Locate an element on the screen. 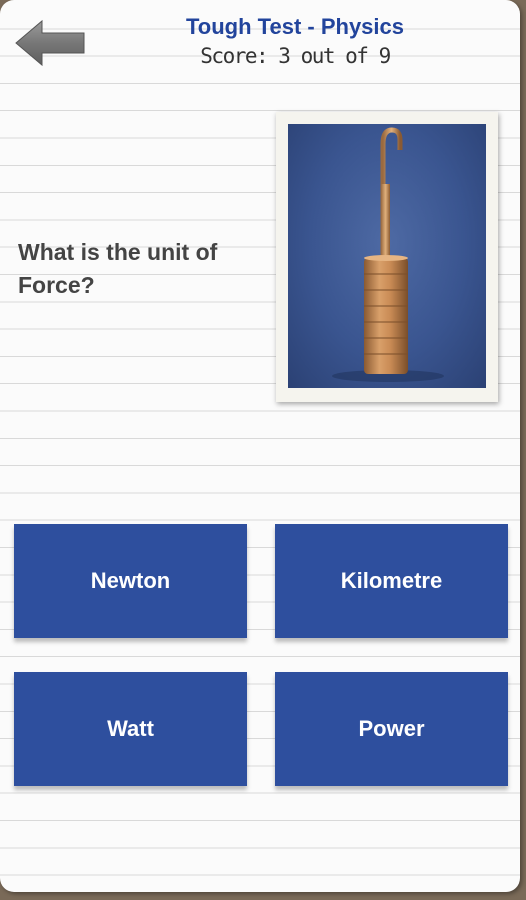  answer-button-newton: Newton is located at coordinates (130, 581).